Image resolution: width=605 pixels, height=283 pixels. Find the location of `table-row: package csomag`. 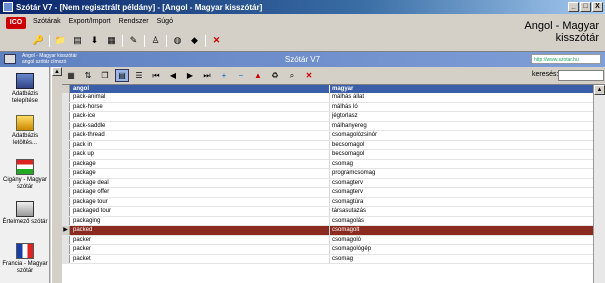

table-row: package csomag is located at coordinates (327, 164).